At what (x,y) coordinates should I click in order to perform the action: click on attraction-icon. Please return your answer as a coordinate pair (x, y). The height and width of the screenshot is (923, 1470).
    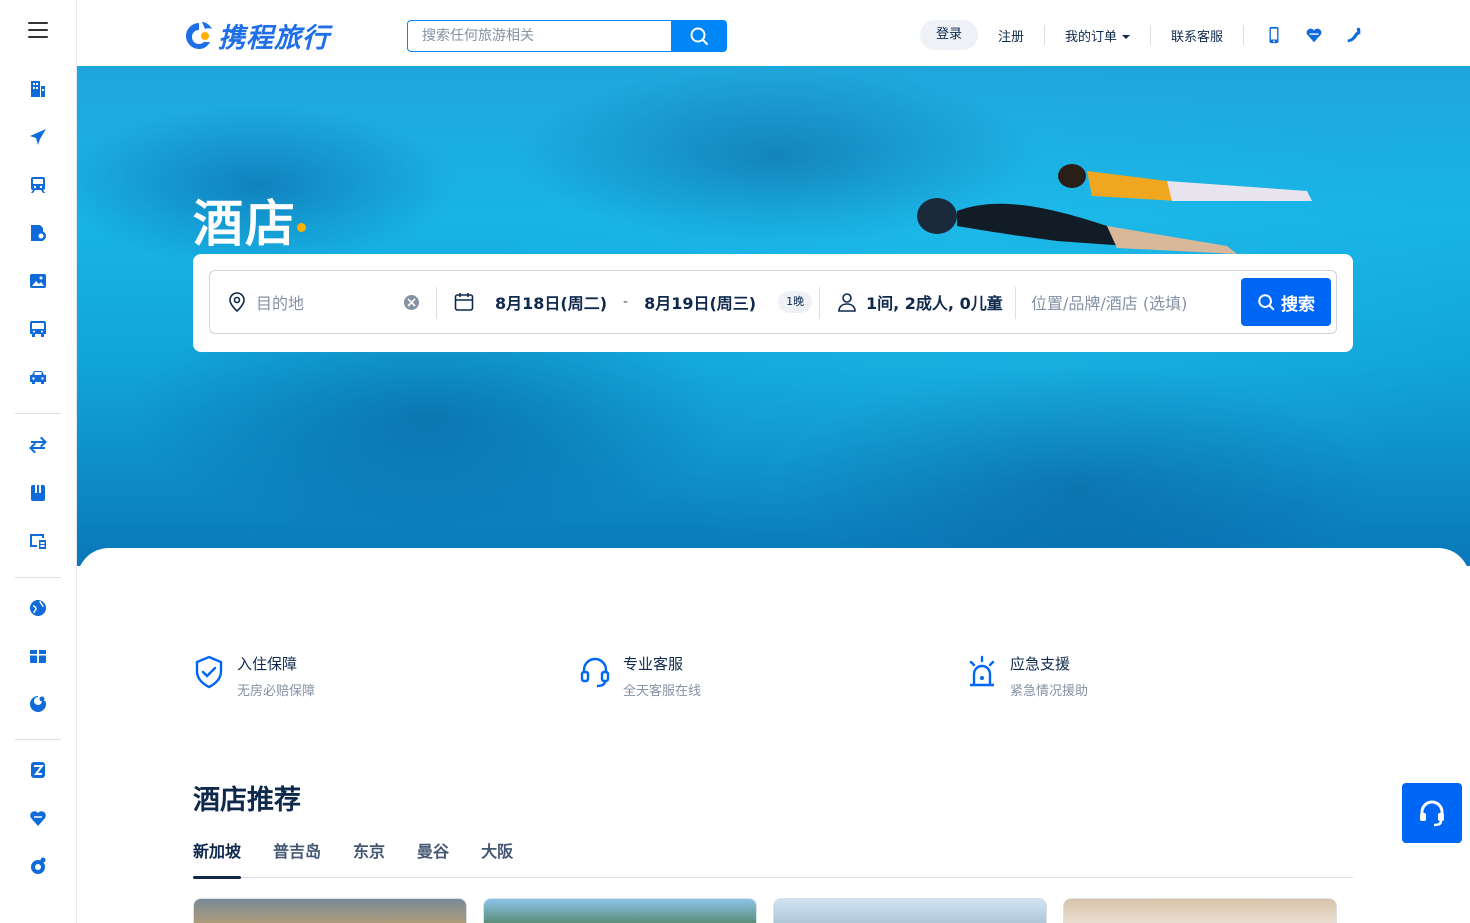
    Looking at the image, I should click on (38, 281).